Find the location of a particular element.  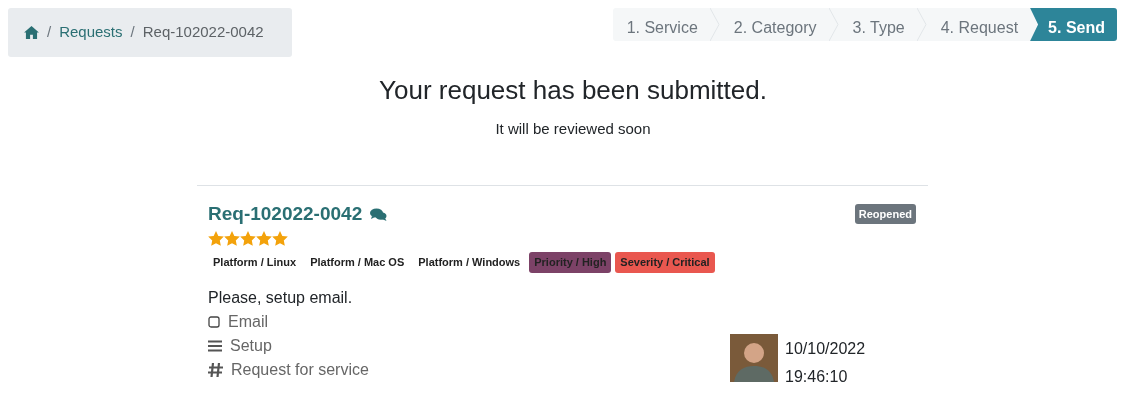

breadcrumb-link: Requests is located at coordinates (91, 32).